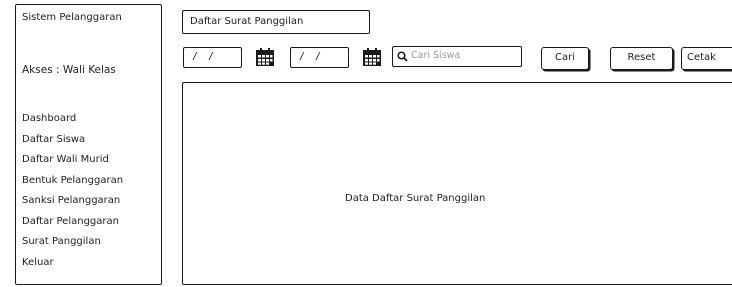  What do you see at coordinates (72, 140) in the screenshot?
I see `sidebar-item-daftar-siswa: Daftar Siswa` at bounding box center [72, 140].